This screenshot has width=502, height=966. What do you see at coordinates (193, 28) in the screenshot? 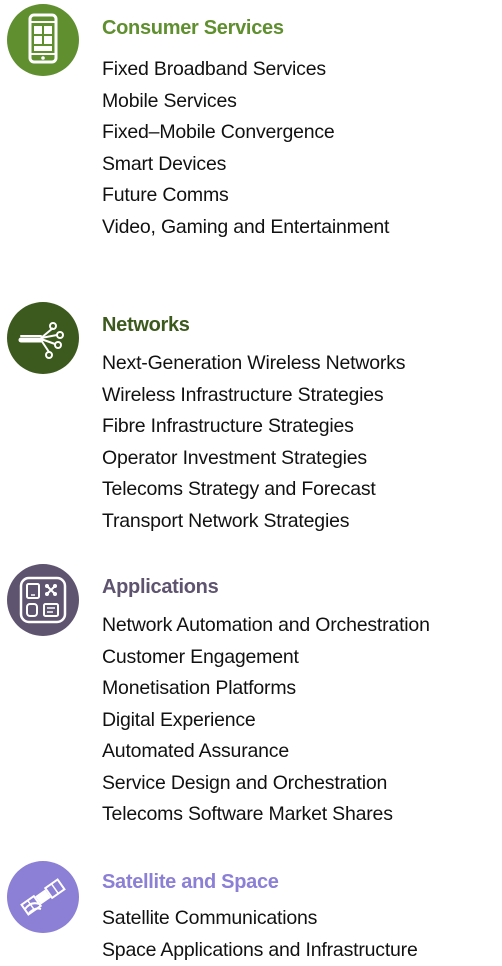
I see `section-title: Consumer Services` at bounding box center [193, 28].